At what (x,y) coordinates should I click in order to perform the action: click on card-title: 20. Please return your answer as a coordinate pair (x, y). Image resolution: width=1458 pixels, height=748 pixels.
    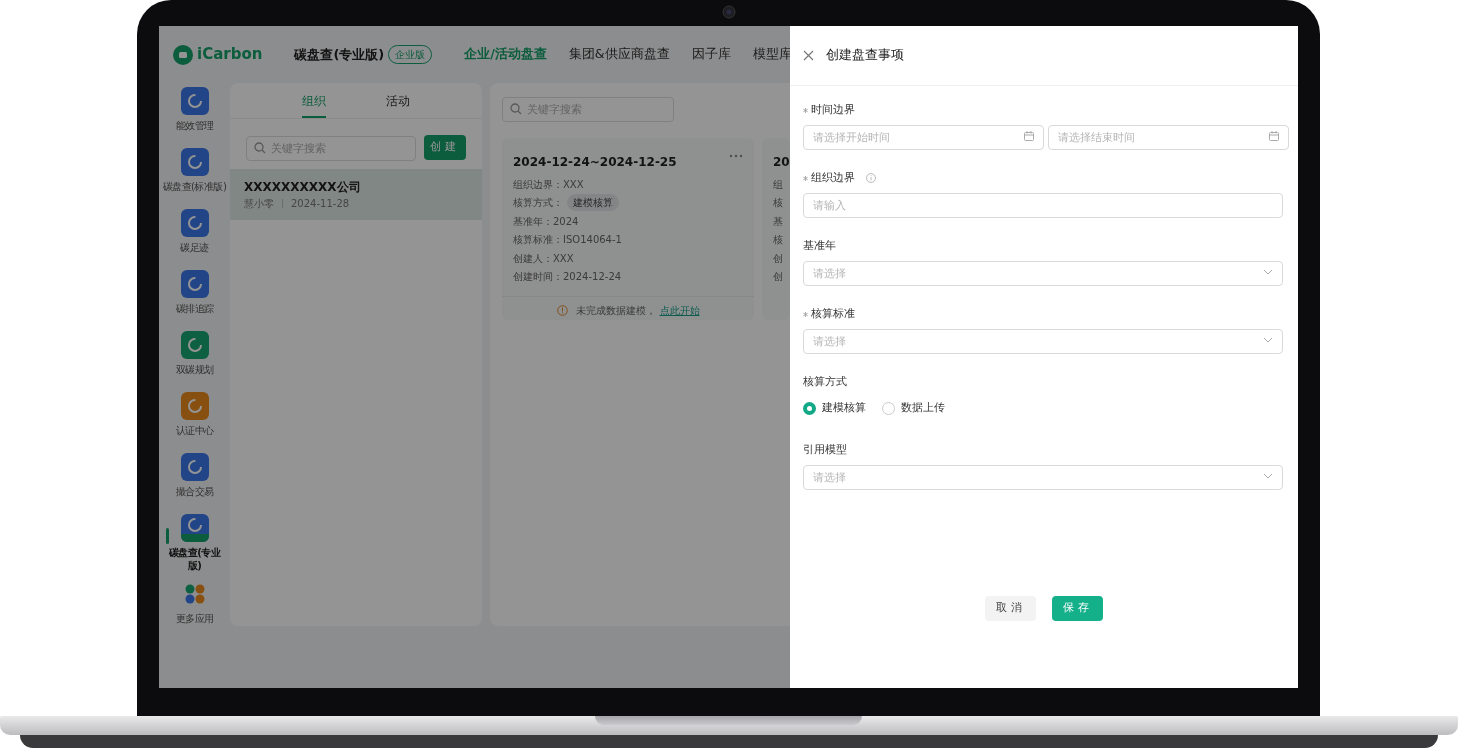
    Looking at the image, I should click on (781, 162).